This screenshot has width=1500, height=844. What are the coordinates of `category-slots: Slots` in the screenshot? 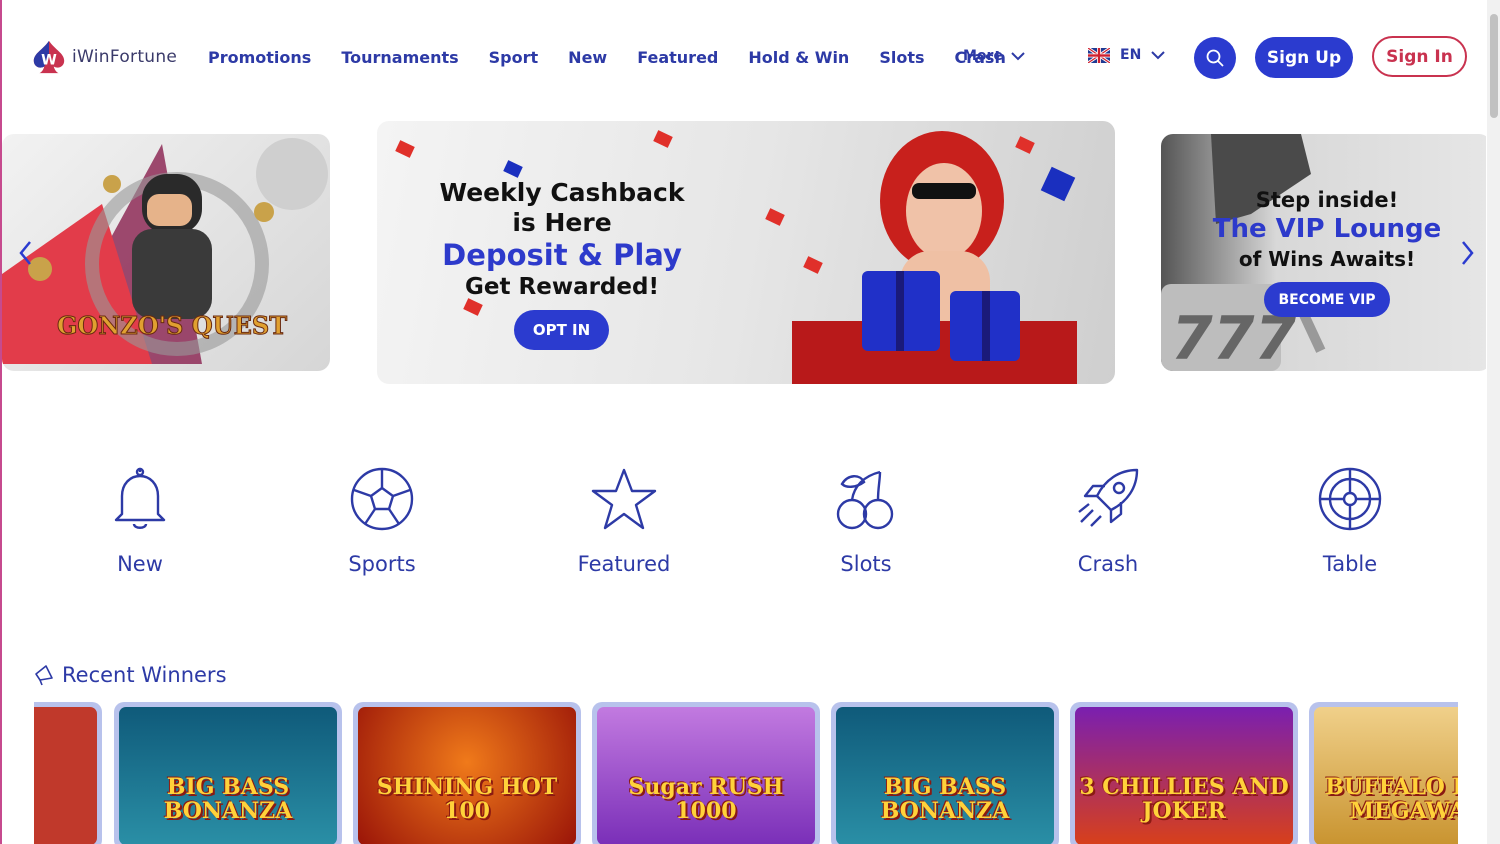 It's located at (866, 521).